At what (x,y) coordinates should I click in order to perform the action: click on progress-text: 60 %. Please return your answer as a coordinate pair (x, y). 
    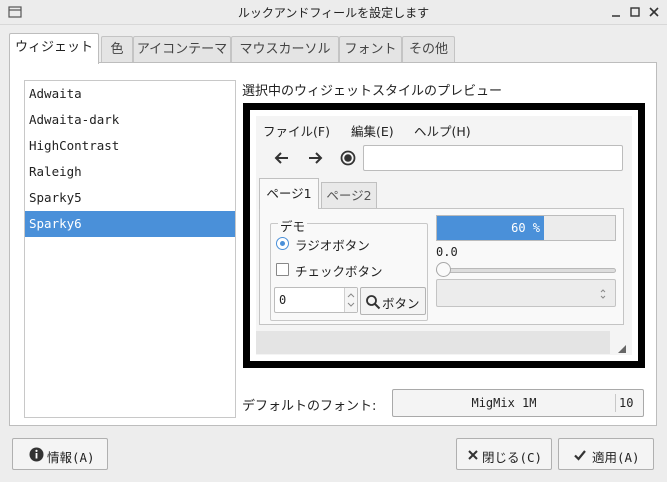
    Looking at the image, I should click on (525, 228).